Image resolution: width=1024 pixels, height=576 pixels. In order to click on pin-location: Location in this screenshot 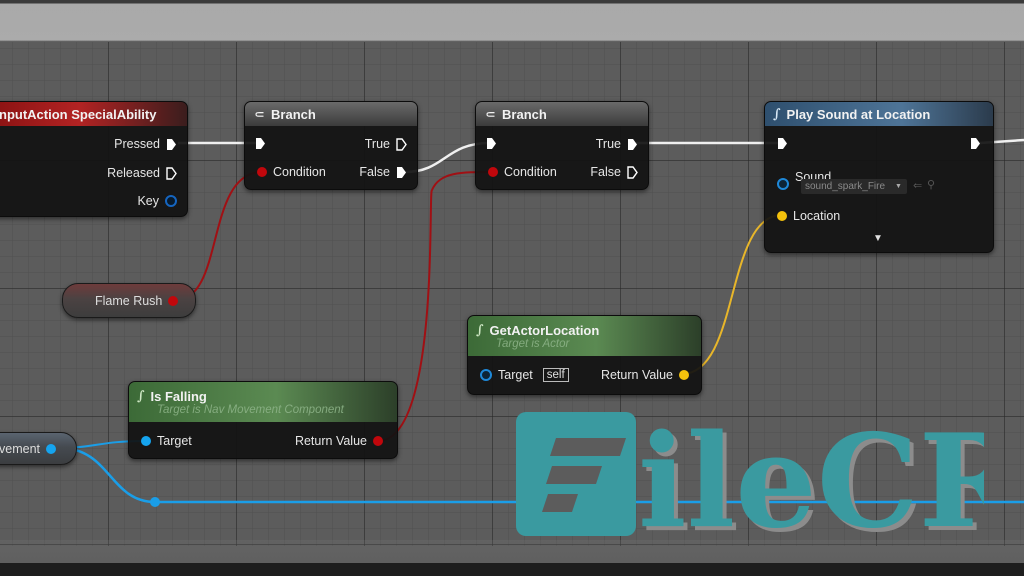, I will do `click(808, 216)`.